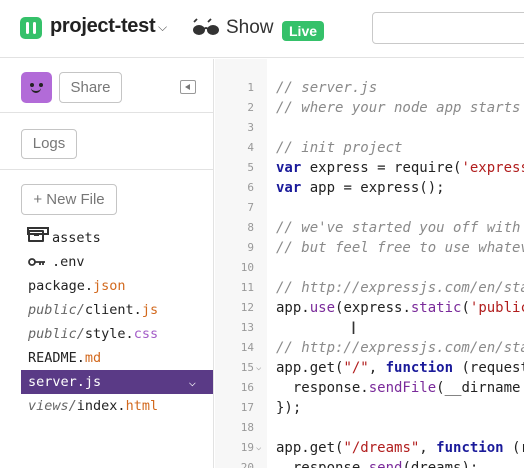 Image resolution: width=524 pixels, height=468 pixels. I want to click on logs-button: Logs, so click(49, 144).